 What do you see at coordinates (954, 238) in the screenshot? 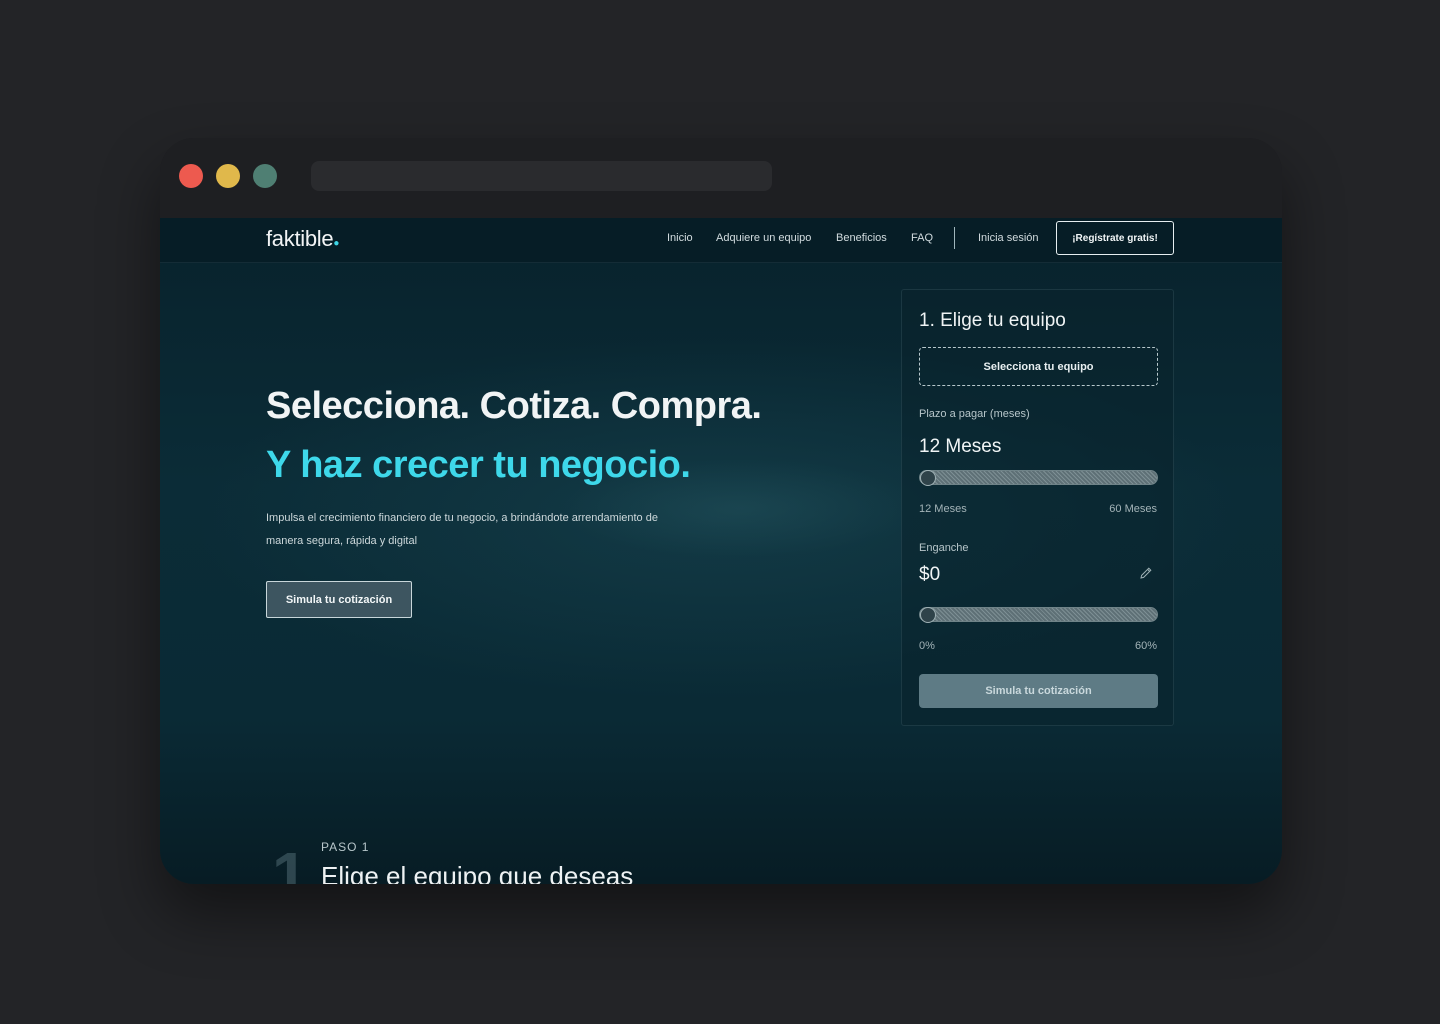
I see `nav-divider` at bounding box center [954, 238].